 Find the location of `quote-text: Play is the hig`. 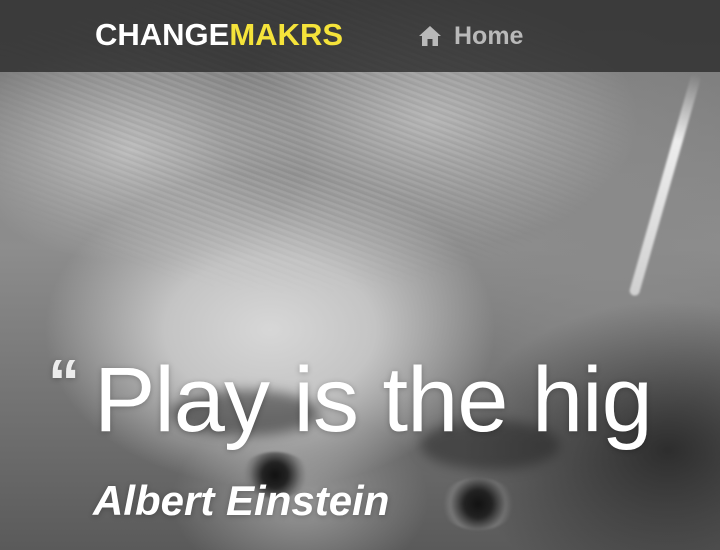

quote-text: Play is the hig is located at coordinates (373, 400).